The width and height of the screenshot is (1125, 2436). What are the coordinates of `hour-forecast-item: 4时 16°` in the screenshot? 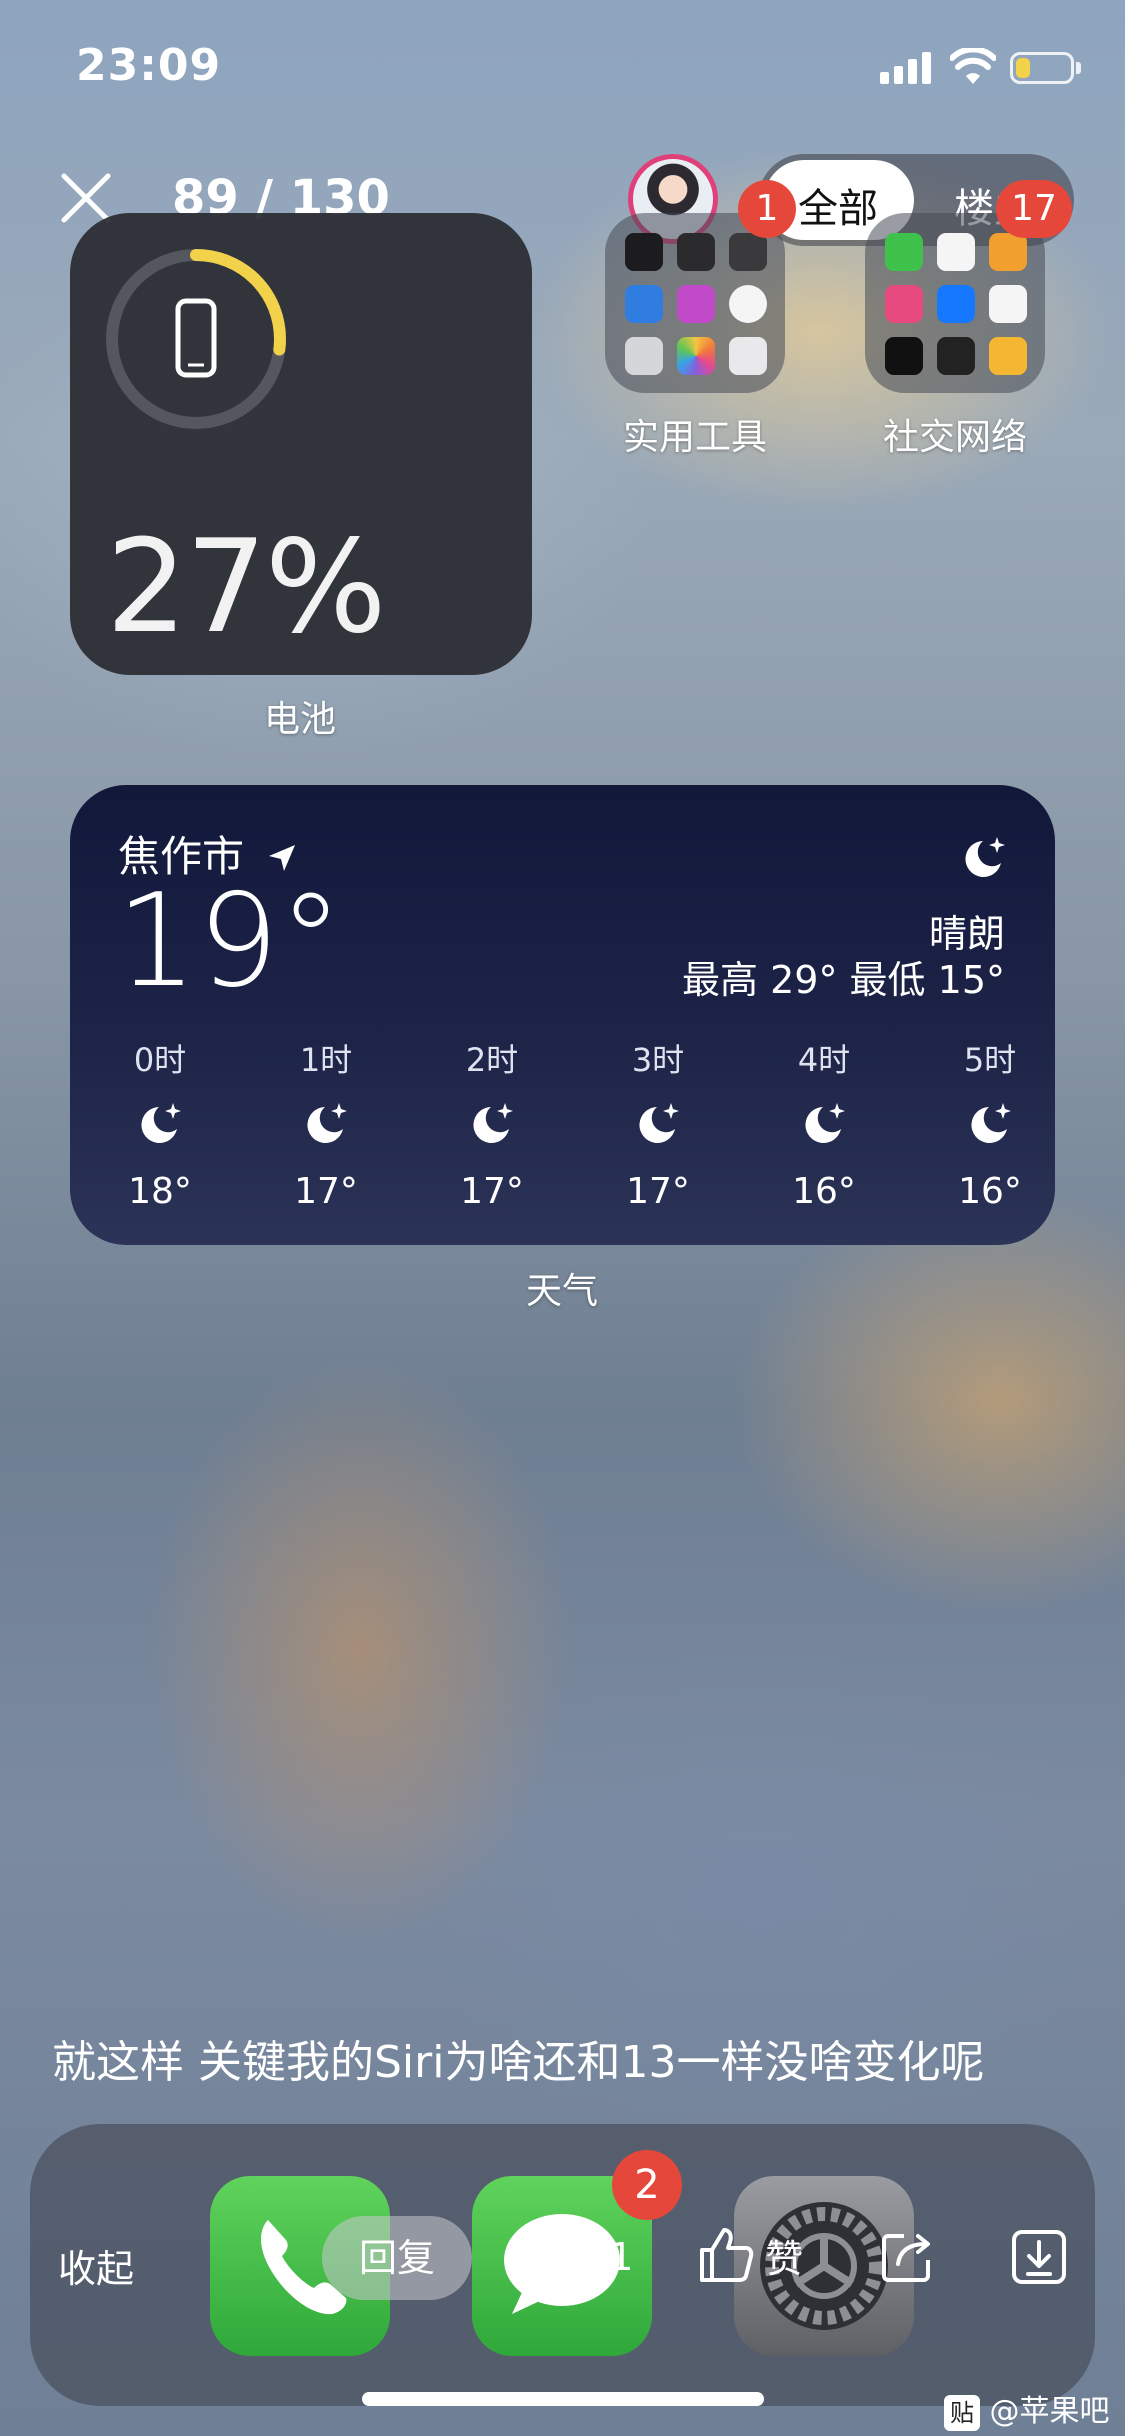 It's located at (824, 1123).